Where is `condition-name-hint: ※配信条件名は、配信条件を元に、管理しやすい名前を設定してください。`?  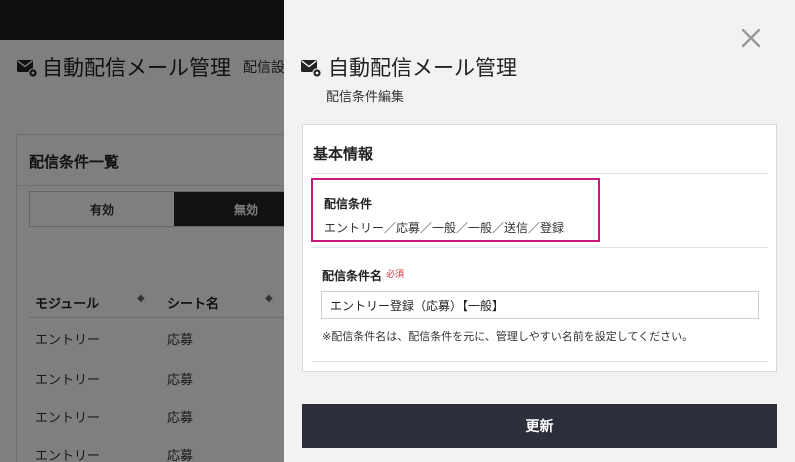
condition-name-hint: ※配信条件名は、配信条件を元に、管理しやすい名前を設定してください。 is located at coordinates (508, 336).